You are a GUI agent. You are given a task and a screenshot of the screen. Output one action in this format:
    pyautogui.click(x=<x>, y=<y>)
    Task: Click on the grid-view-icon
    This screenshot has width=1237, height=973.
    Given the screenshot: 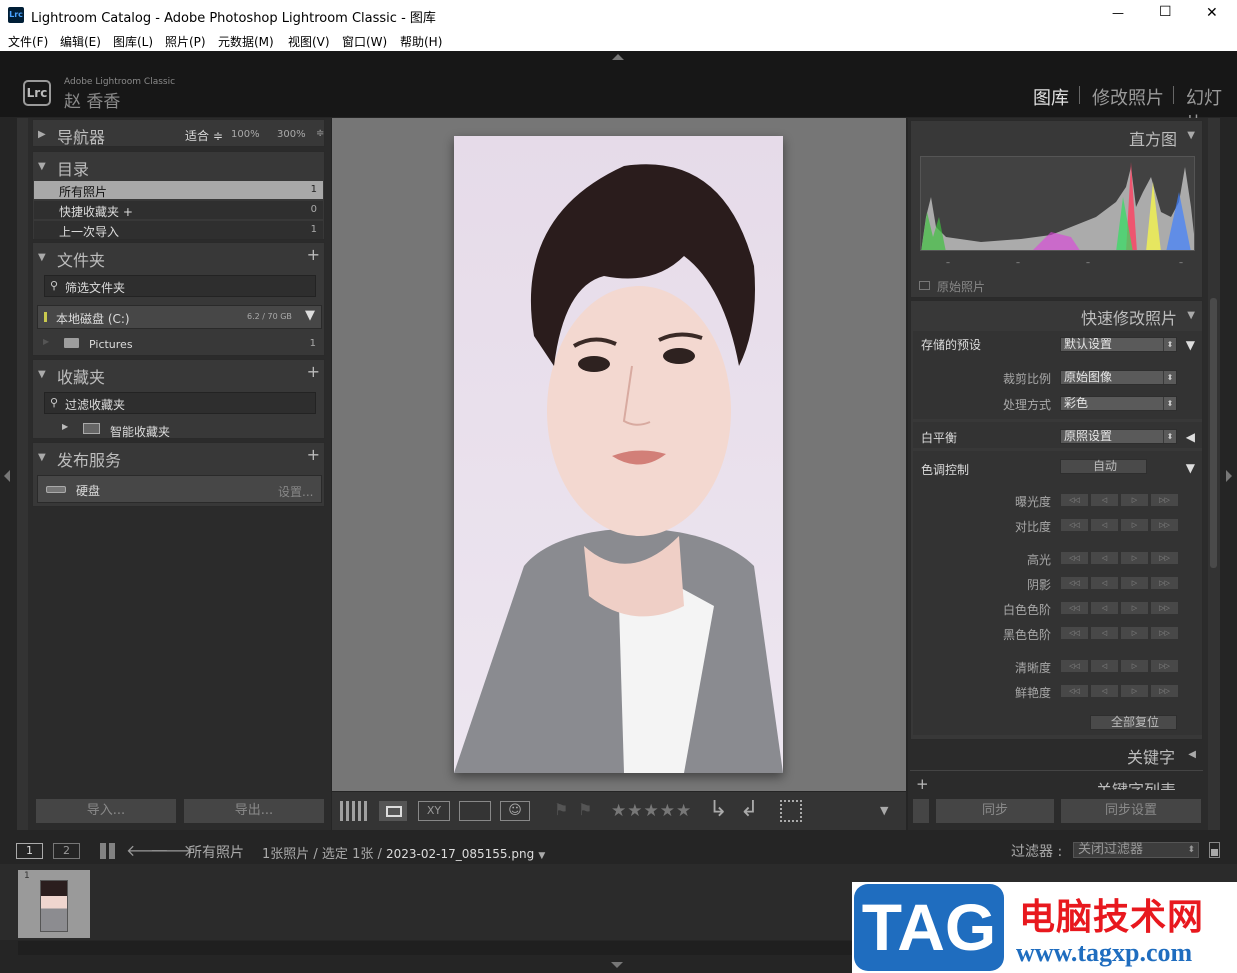 What is the action you would take?
    pyautogui.click(x=355, y=811)
    